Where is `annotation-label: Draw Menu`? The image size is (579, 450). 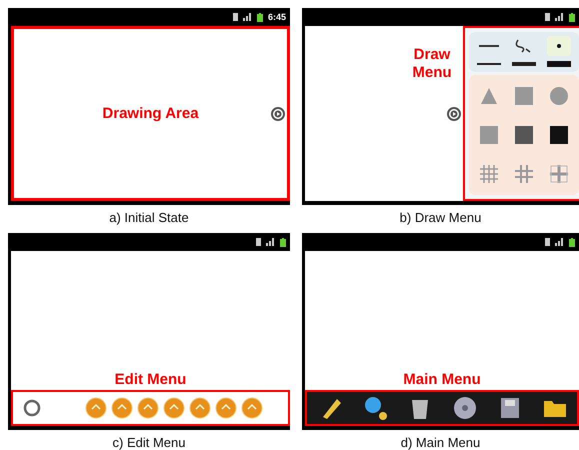
annotation-label: Draw Menu is located at coordinates (432, 64).